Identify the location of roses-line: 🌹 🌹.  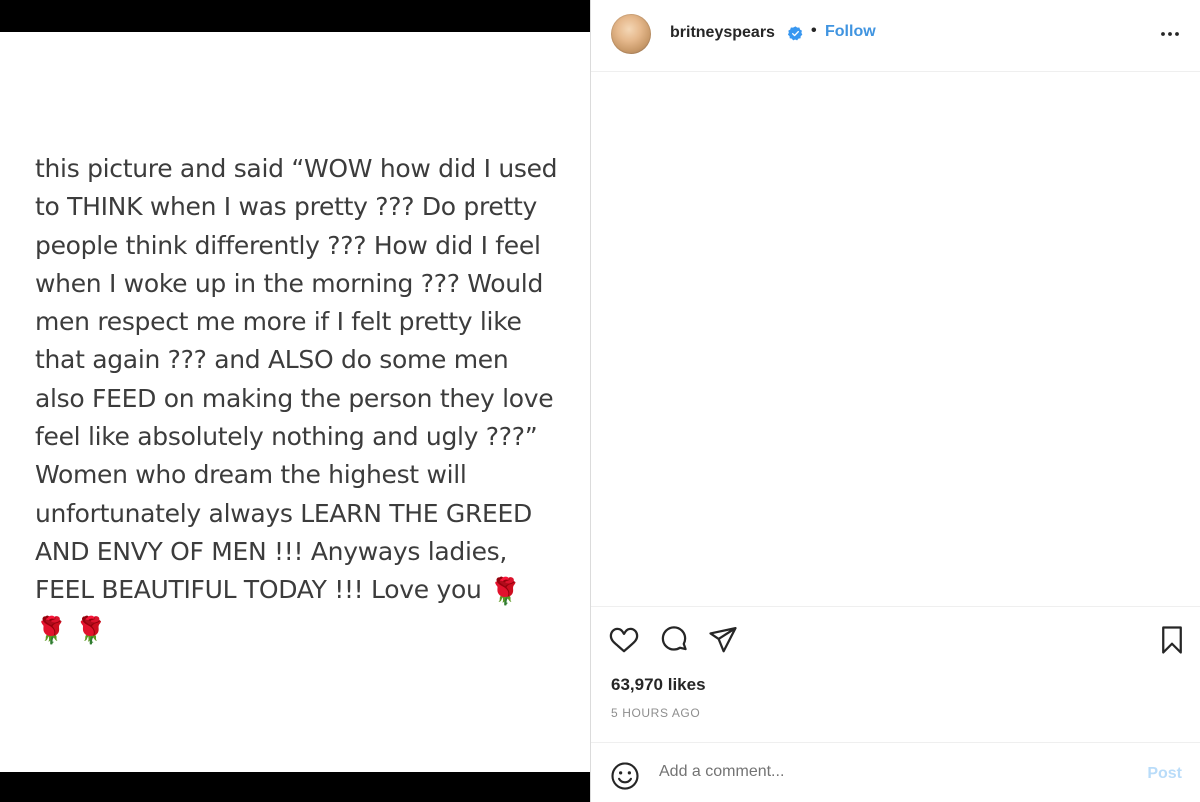
(300, 629).